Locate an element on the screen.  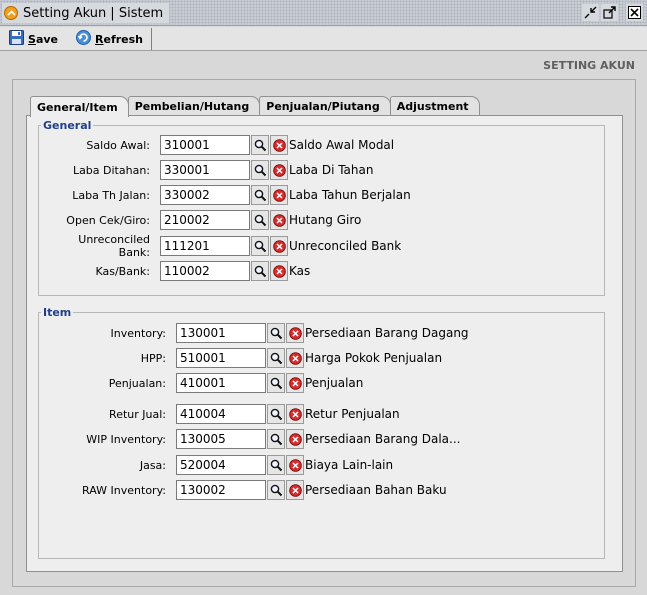
window-controls is located at coordinates (612, 12).